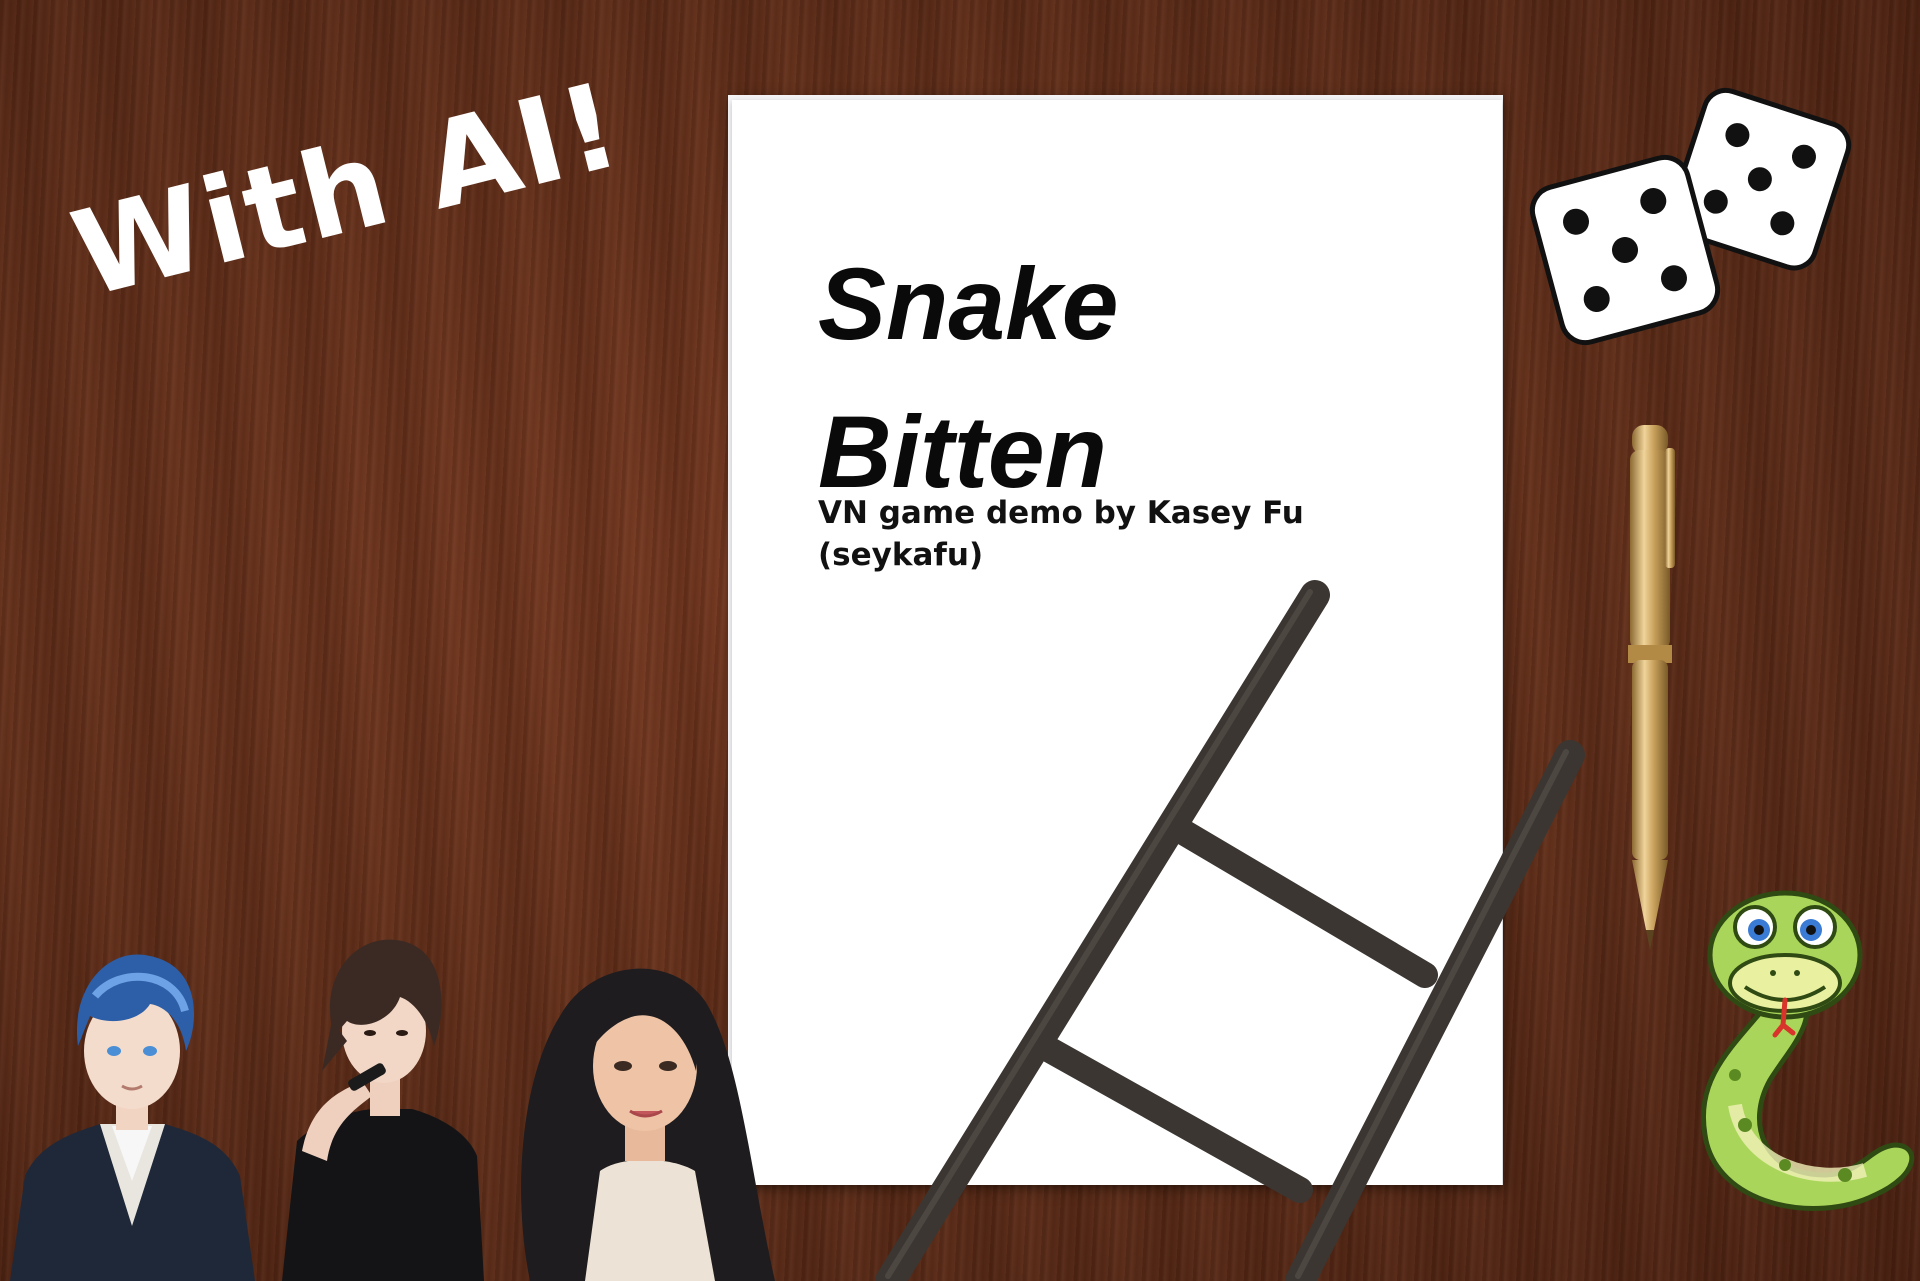 Image resolution: width=1920 pixels, height=1281 pixels. I want to click on character-dark-hair-man, so click(383, 1110).